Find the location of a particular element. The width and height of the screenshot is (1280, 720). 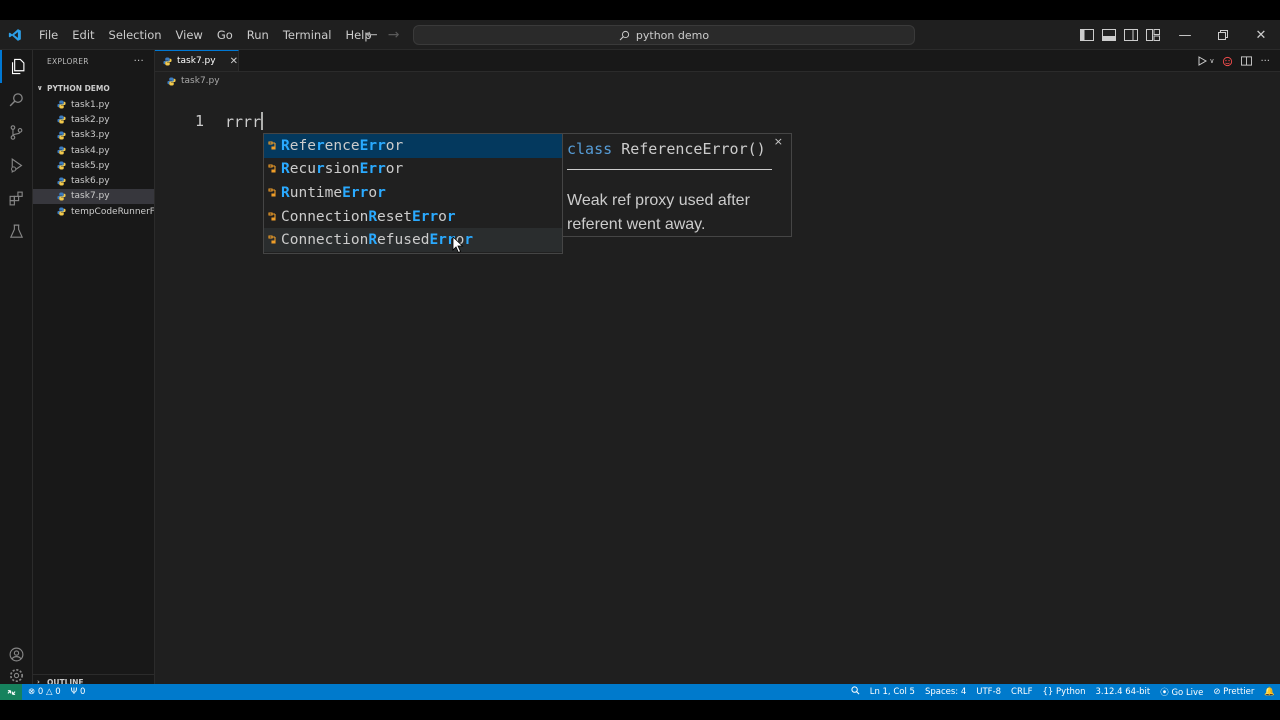

encoding: UTF-8 is located at coordinates (988, 692).